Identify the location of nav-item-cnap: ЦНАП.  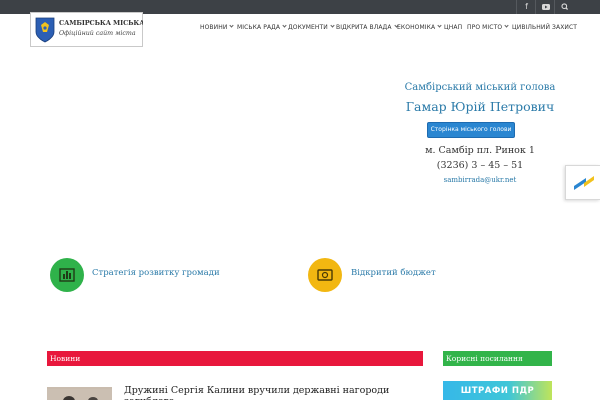
(453, 27).